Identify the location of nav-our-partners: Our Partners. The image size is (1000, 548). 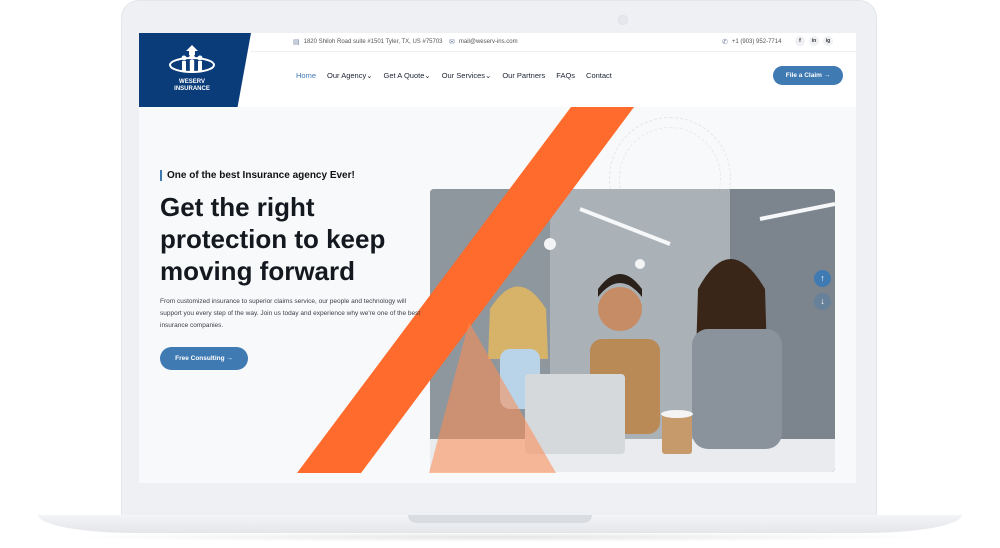
(523, 75).